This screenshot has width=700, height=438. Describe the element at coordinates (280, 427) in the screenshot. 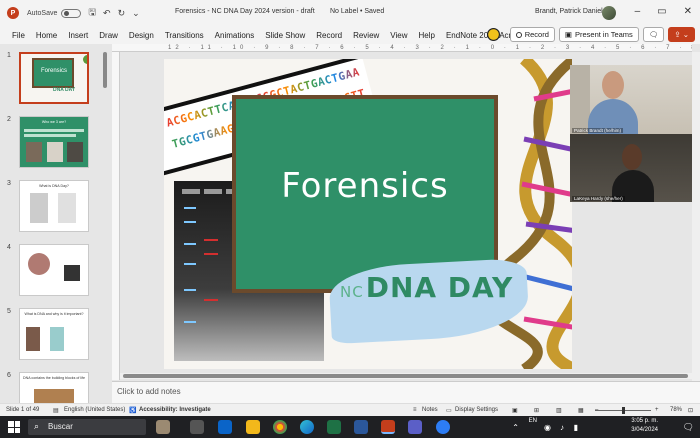

I see `chrome-icon` at that location.